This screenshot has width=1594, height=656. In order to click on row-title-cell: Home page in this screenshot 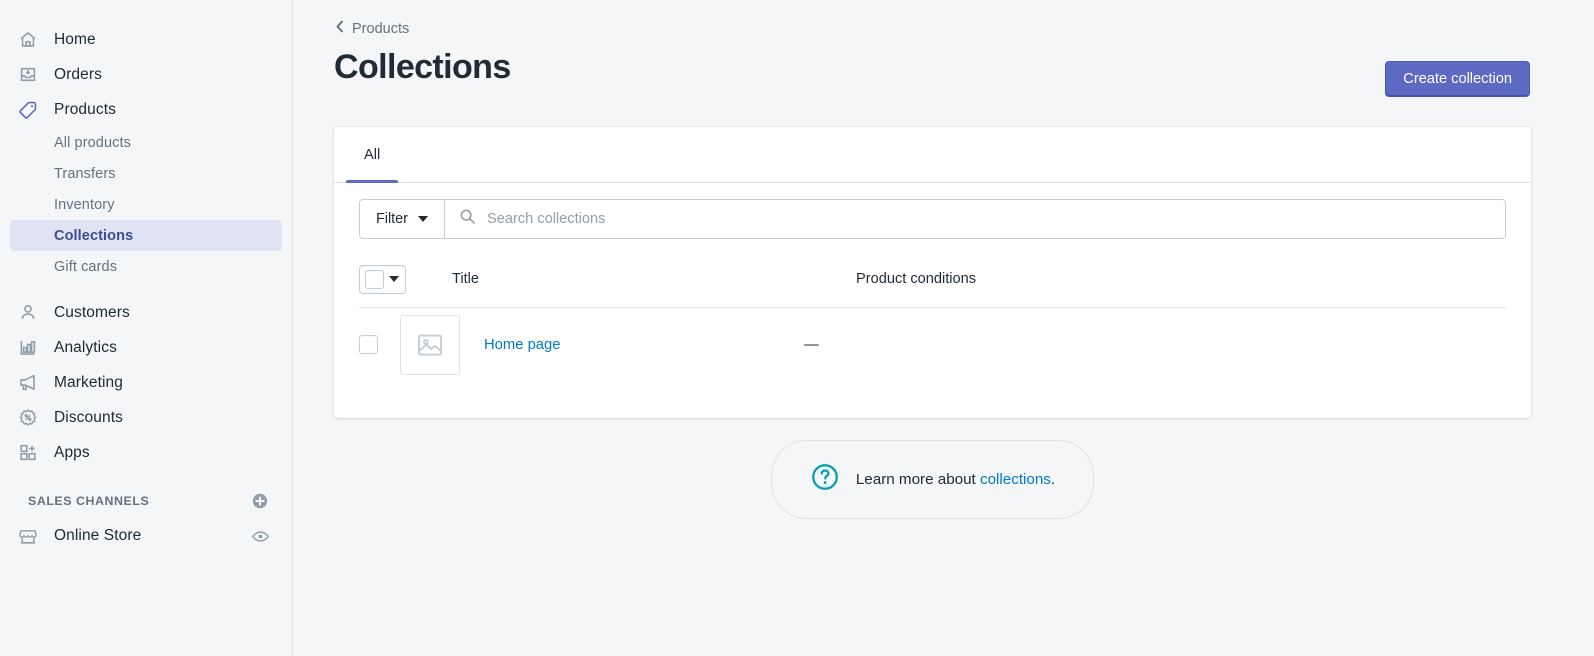, I will do `click(602, 344)`.